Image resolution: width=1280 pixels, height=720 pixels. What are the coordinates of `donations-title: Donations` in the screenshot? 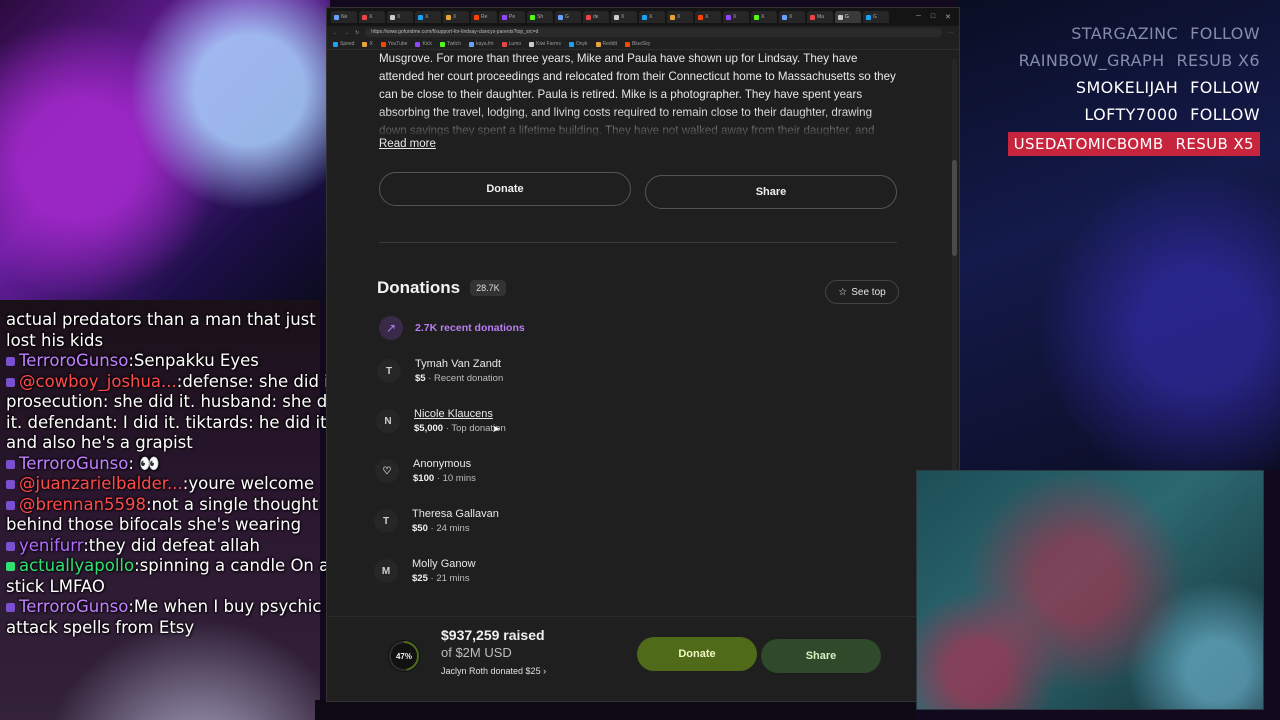 It's located at (419, 287).